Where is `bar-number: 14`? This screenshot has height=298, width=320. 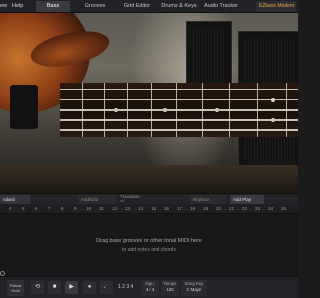
bar-number: 14 is located at coordinates (141, 208).